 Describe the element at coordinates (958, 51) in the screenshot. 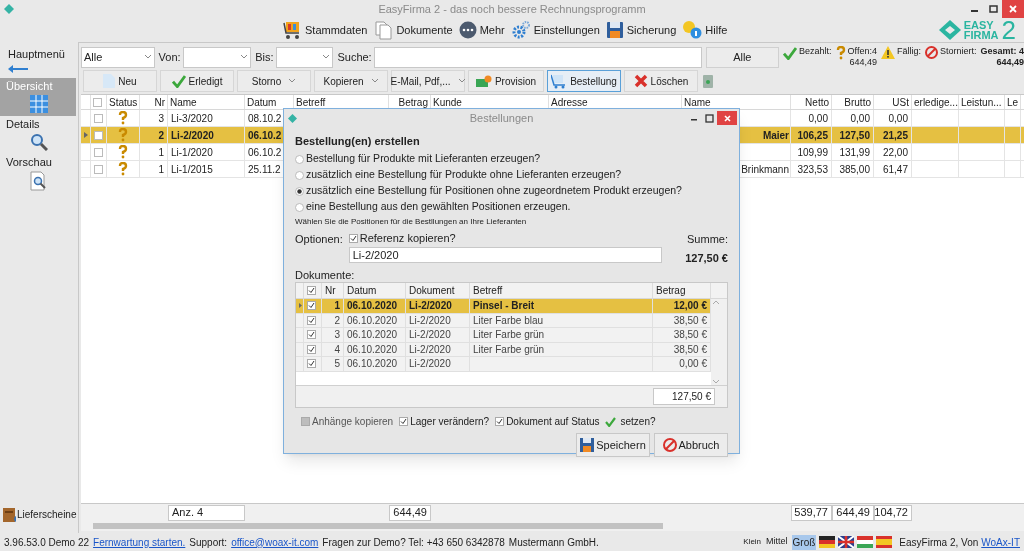

I see `stat-label: Storniert:` at that location.